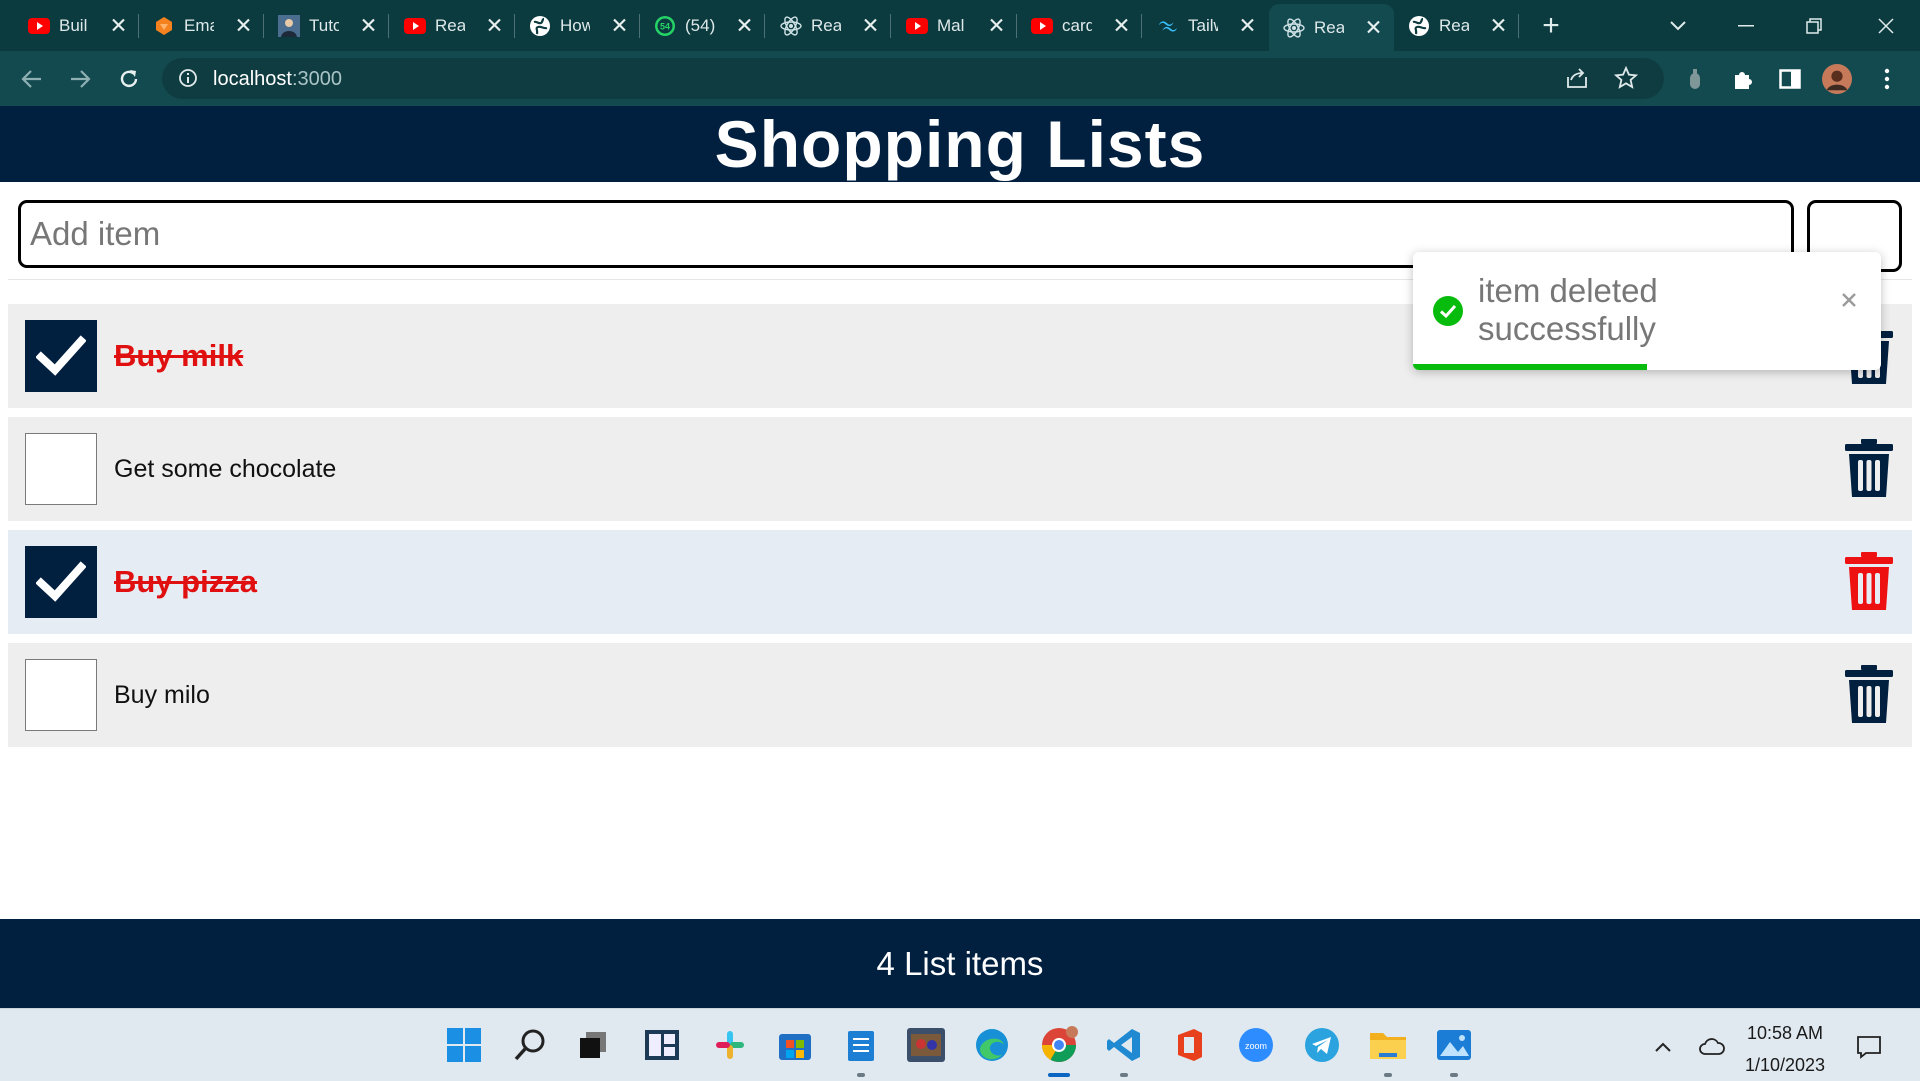  What do you see at coordinates (80, 79) in the screenshot?
I see `forward-button` at bounding box center [80, 79].